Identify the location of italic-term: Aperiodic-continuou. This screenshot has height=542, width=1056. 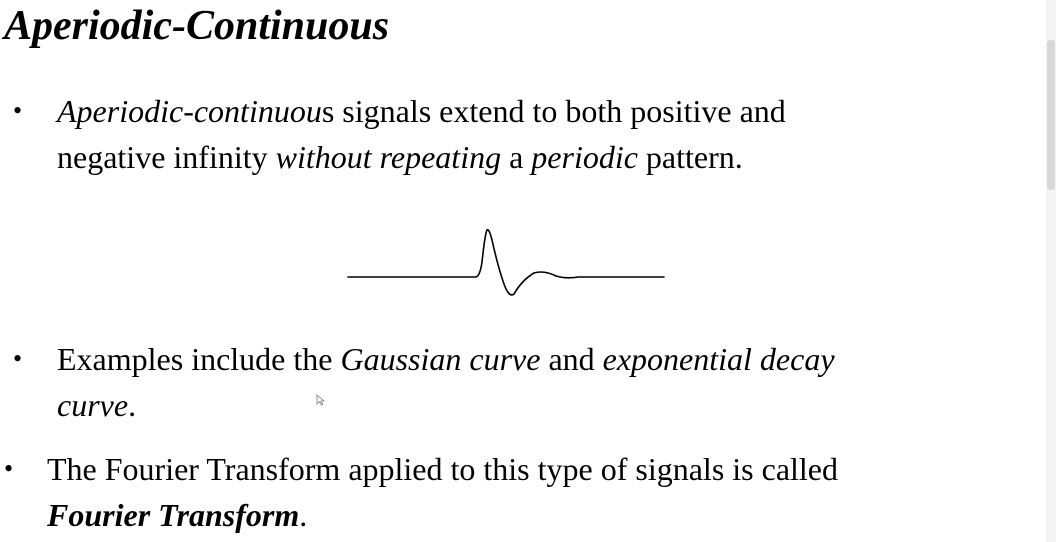
(189, 111).